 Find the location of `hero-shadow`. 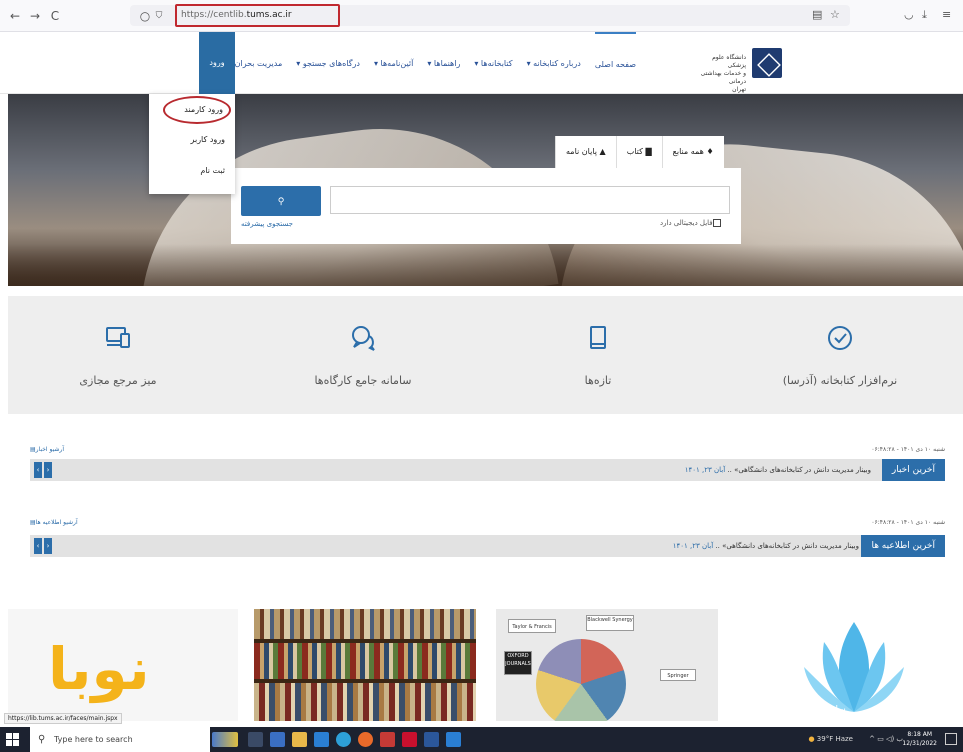

hero-shadow is located at coordinates (485, 265).